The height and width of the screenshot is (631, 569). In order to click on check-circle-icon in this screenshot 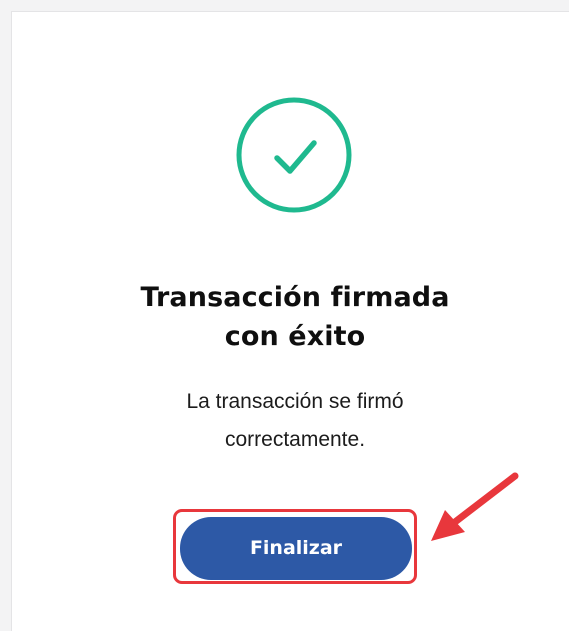, I will do `click(294, 155)`.